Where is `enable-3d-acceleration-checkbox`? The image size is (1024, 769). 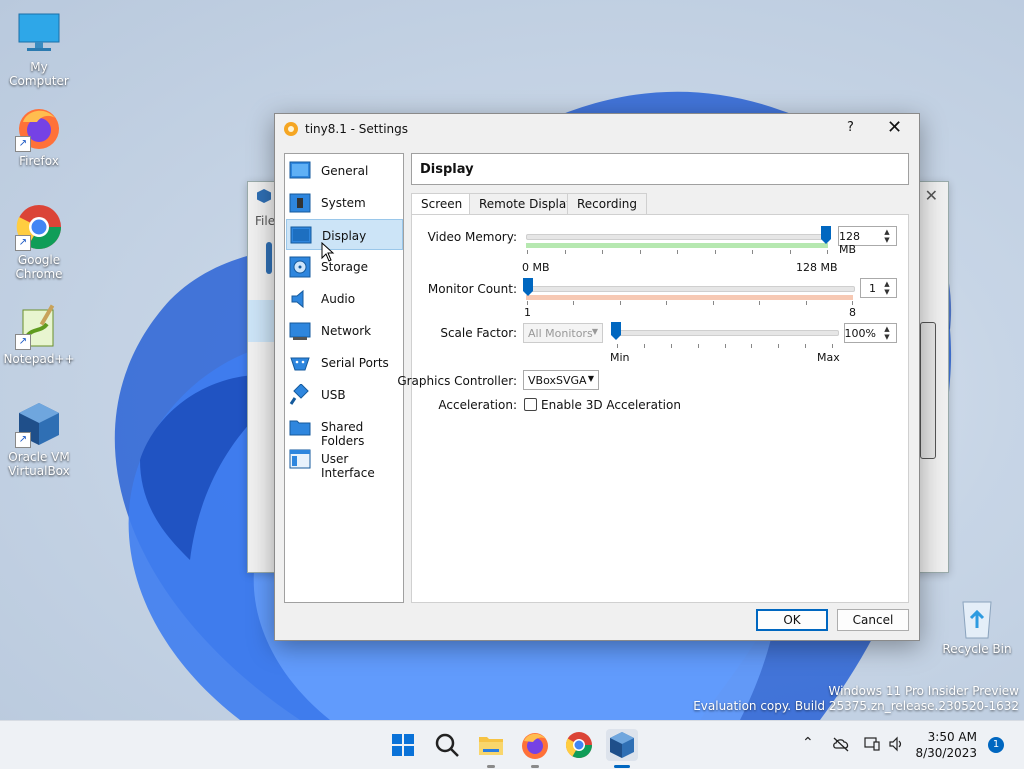
enable-3d-acceleration-checkbox is located at coordinates (530, 404).